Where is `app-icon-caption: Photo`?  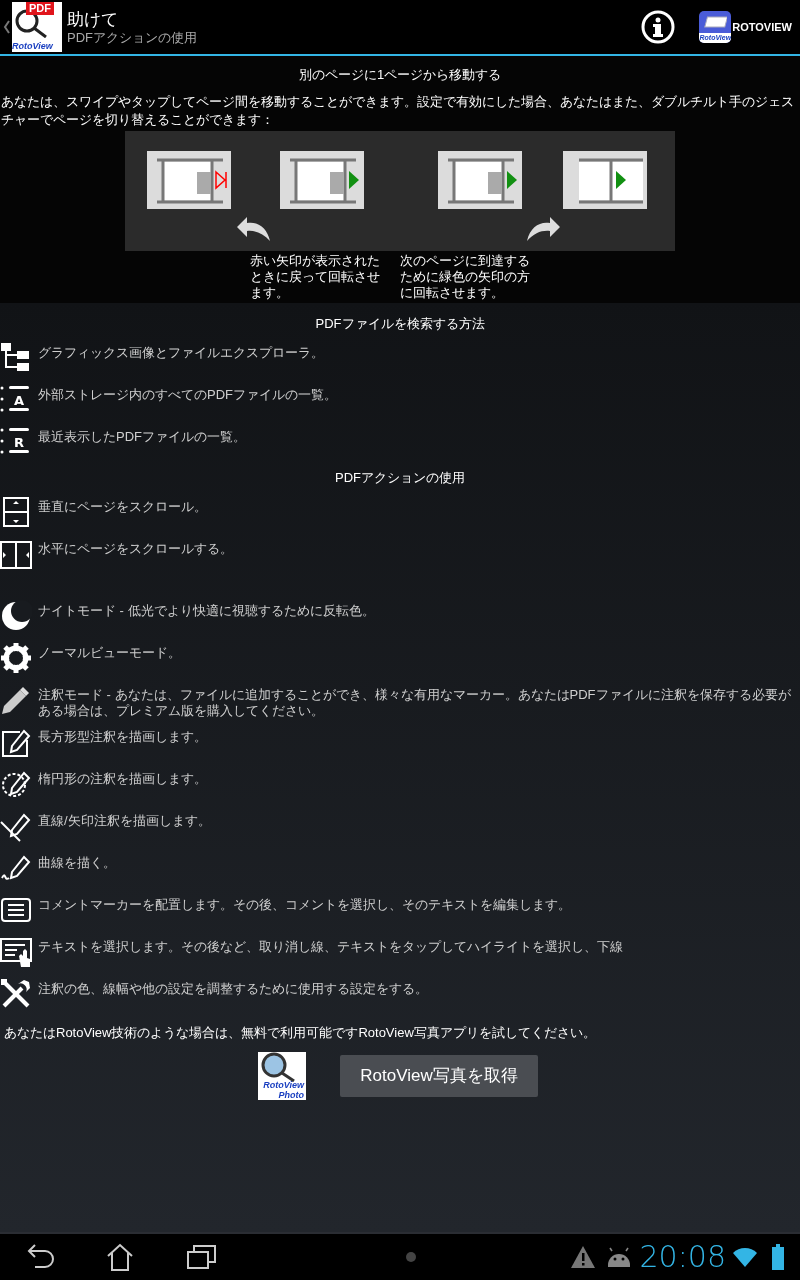 app-icon-caption: Photo is located at coordinates (291, 1095).